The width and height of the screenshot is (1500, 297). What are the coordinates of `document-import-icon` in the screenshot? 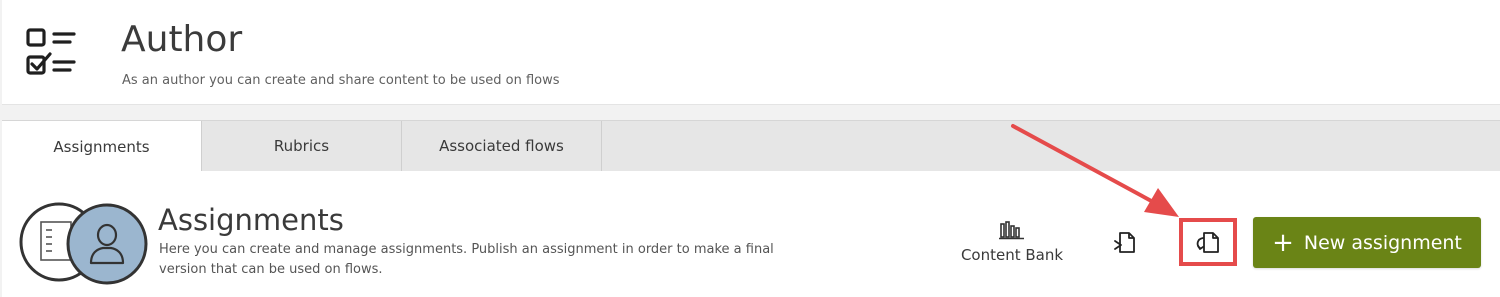 It's located at (1125, 246).